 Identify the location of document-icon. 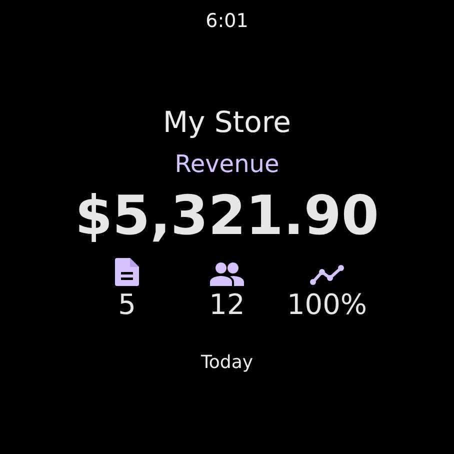
(127, 272).